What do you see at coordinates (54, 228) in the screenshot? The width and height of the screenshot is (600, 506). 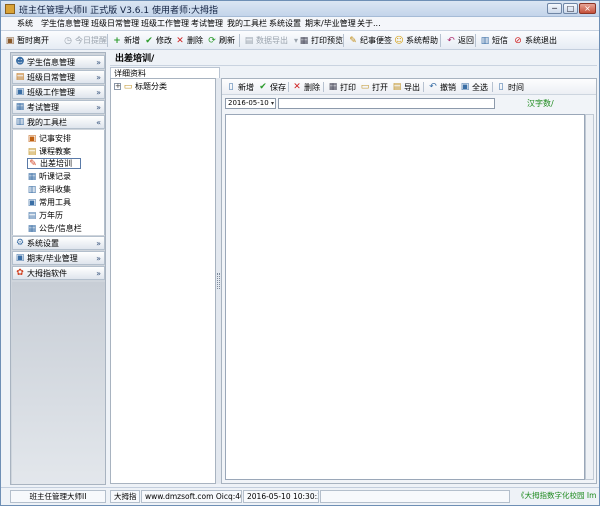 I see `sidebar-item-bulletin: ▦ 公告/信息栏` at bounding box center [54, 228].